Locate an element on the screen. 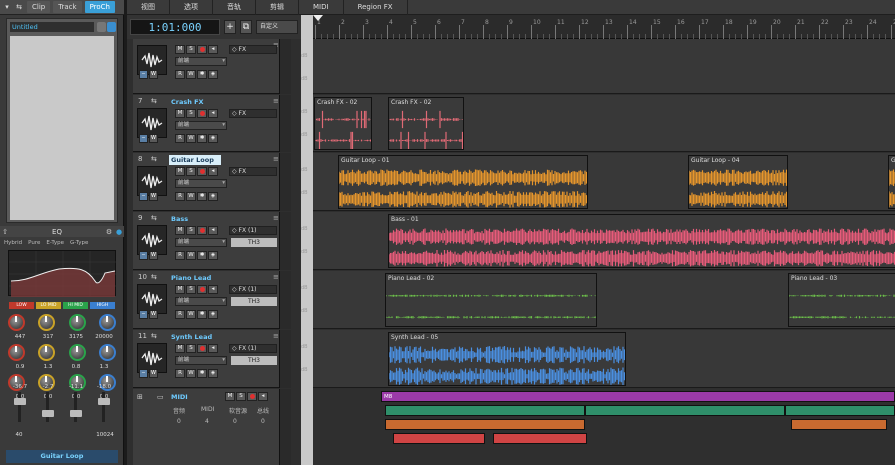 The height and width of the screenshot is (465, 895). eq-power-icon: ● is located at coordinates (119, 232).